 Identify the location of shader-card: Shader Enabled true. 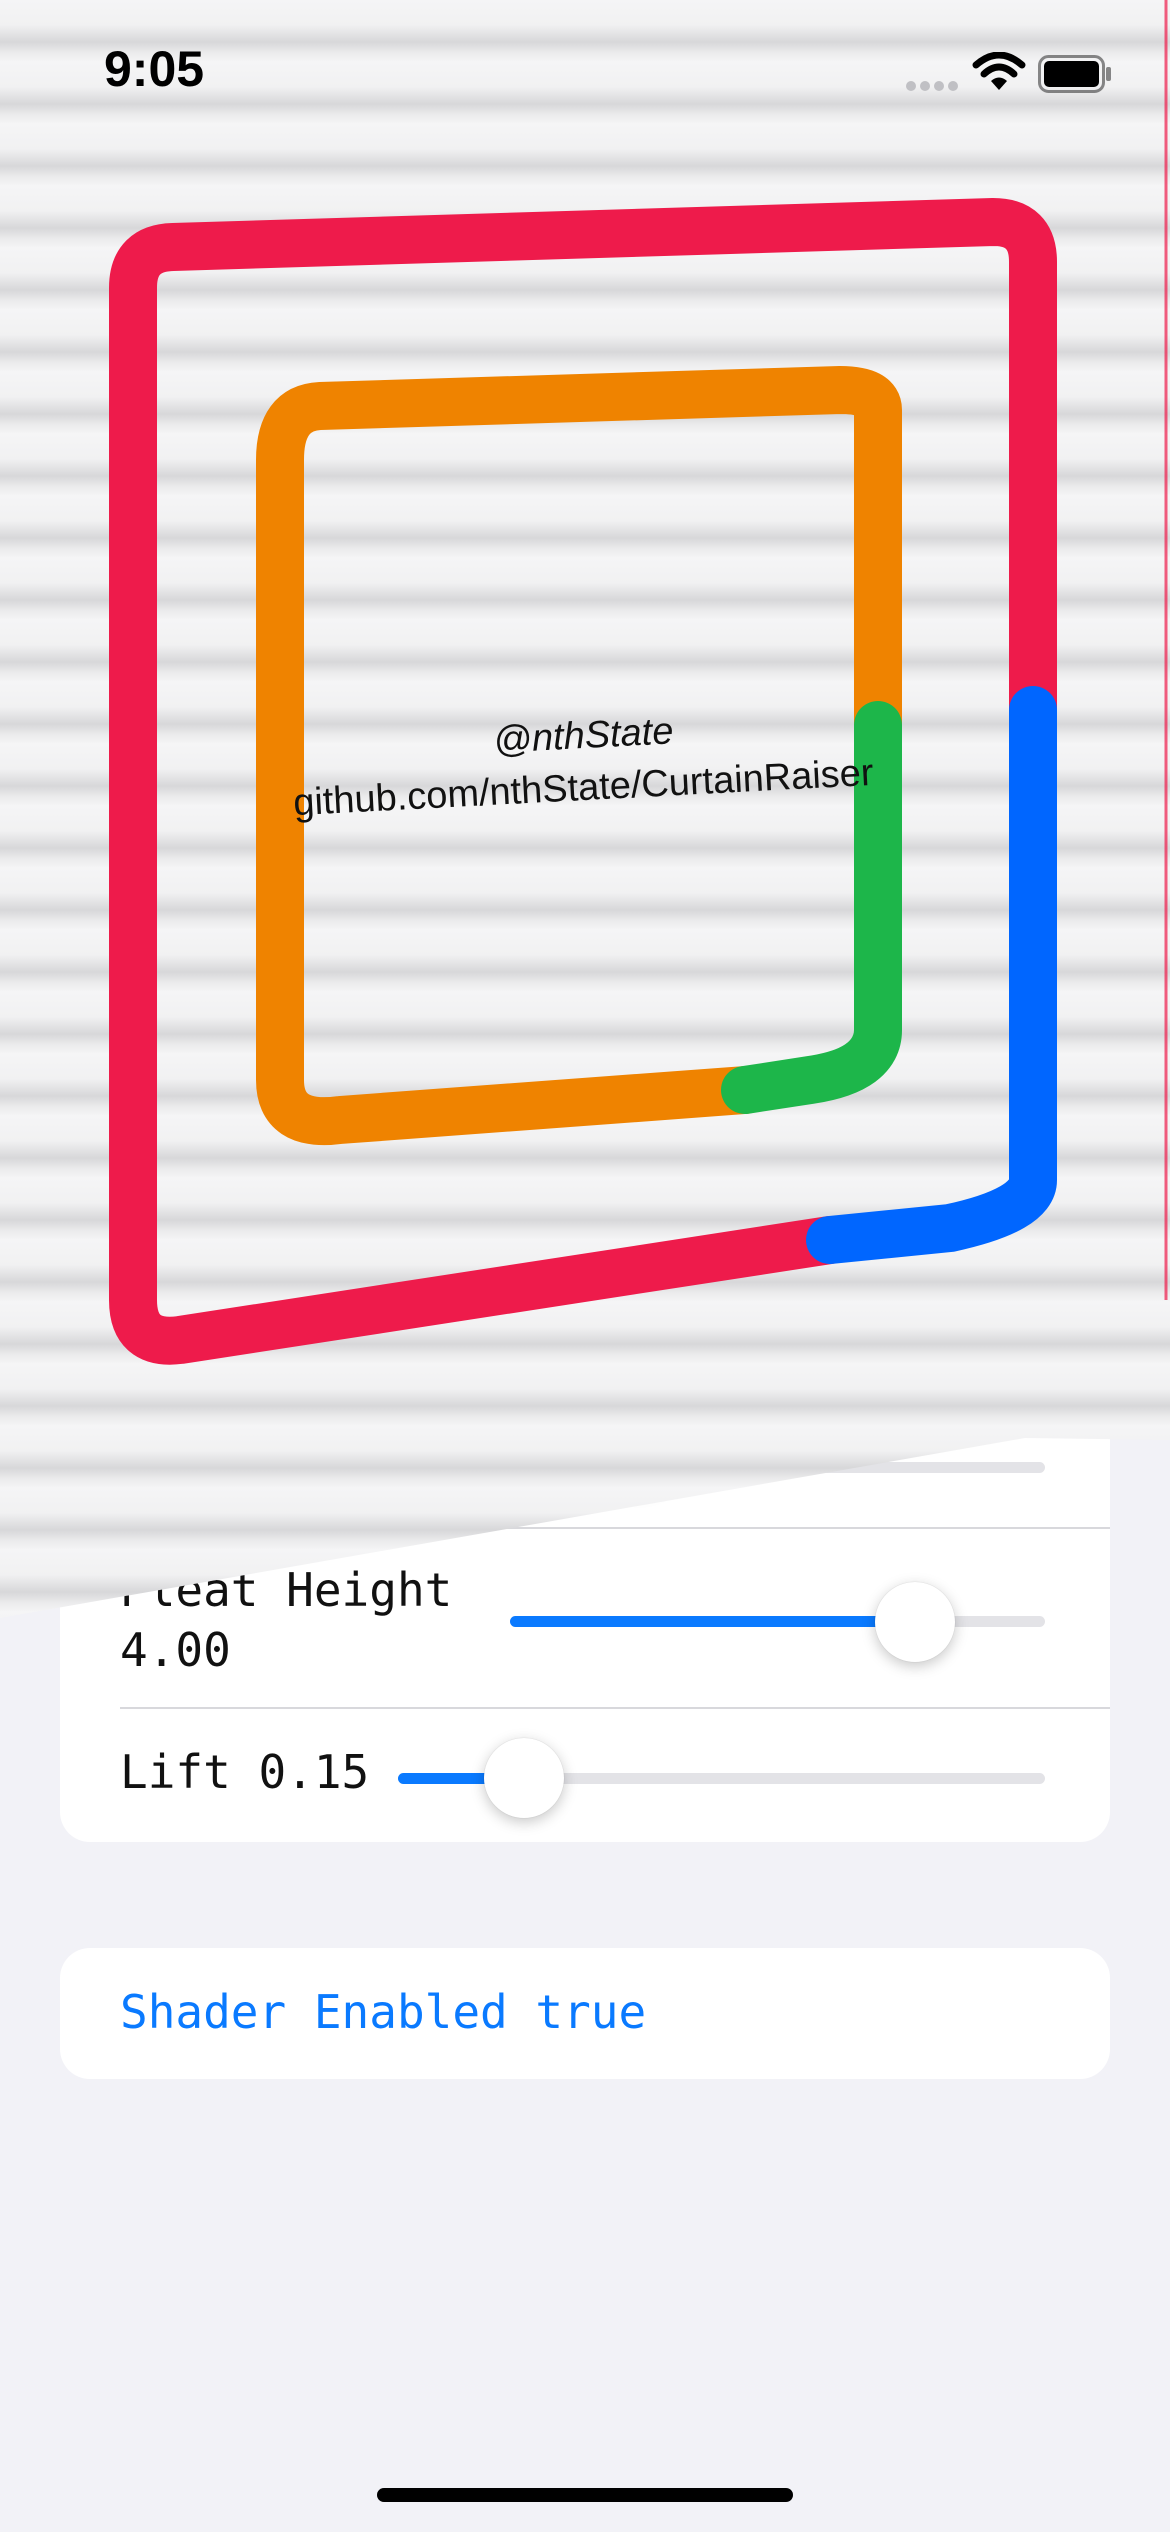
(585, 2013).